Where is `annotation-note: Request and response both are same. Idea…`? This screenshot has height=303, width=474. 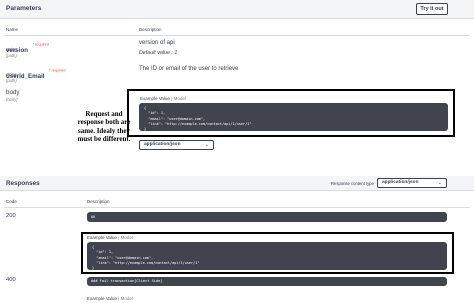 annotation-note: Request and response both are same. Idea… is located at coordinates (104, 126).